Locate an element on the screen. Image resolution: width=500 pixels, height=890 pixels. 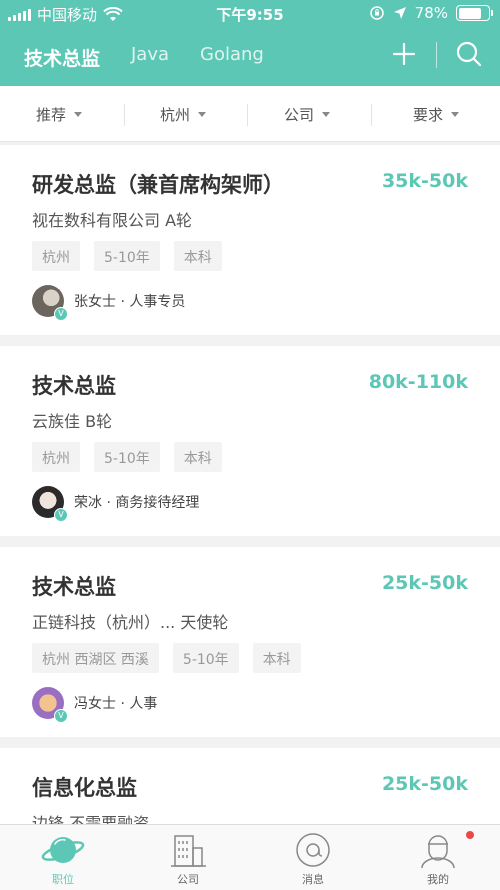
status-right: 78% is located at coordinates (431, 13).